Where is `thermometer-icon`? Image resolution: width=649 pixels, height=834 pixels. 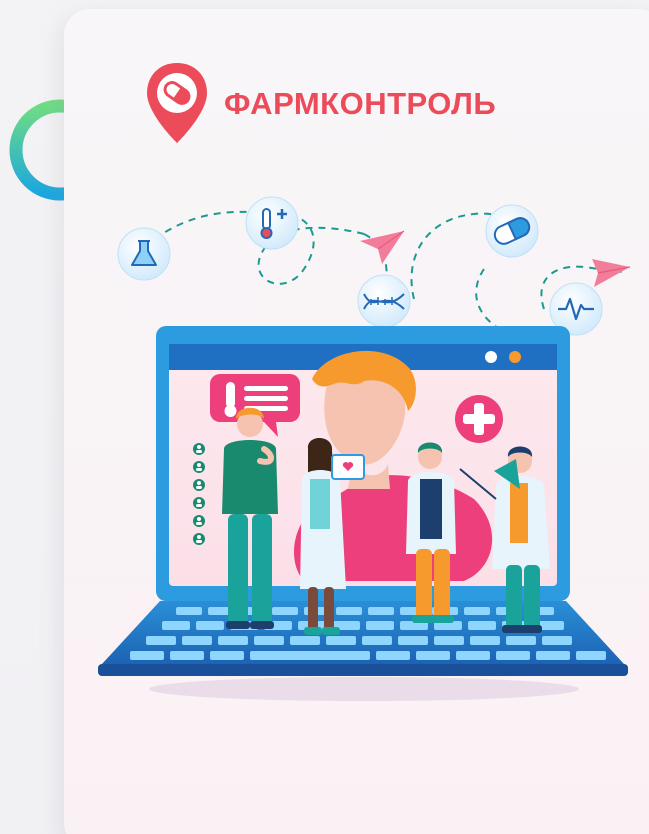
thermometer-icon is located at coordinates (272, 223).